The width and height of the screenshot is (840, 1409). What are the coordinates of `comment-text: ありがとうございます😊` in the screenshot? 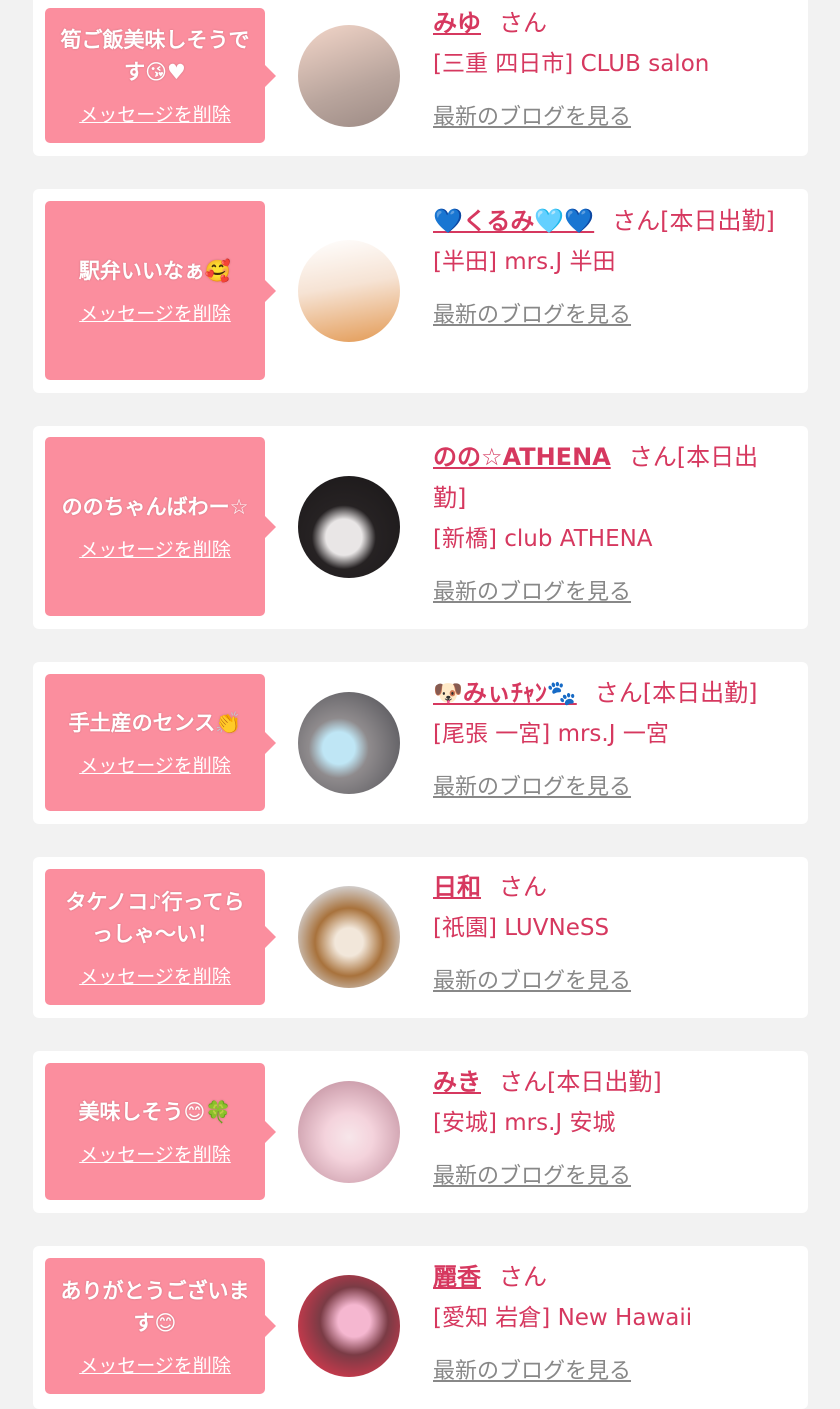 It's located at (155, 1306).